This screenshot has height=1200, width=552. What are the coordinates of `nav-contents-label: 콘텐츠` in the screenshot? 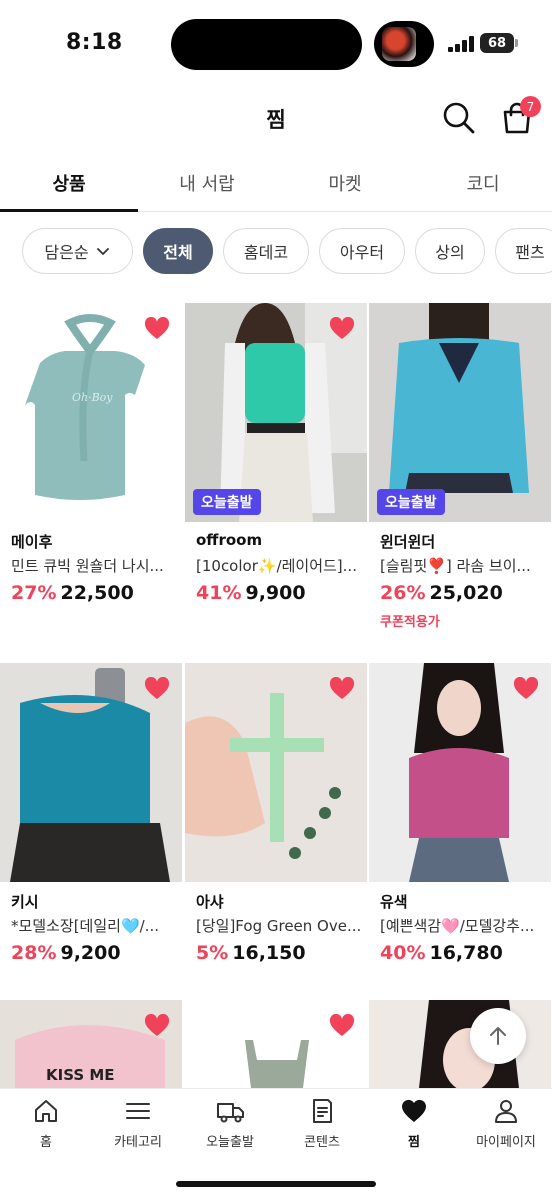 It's located at (322, 1142).